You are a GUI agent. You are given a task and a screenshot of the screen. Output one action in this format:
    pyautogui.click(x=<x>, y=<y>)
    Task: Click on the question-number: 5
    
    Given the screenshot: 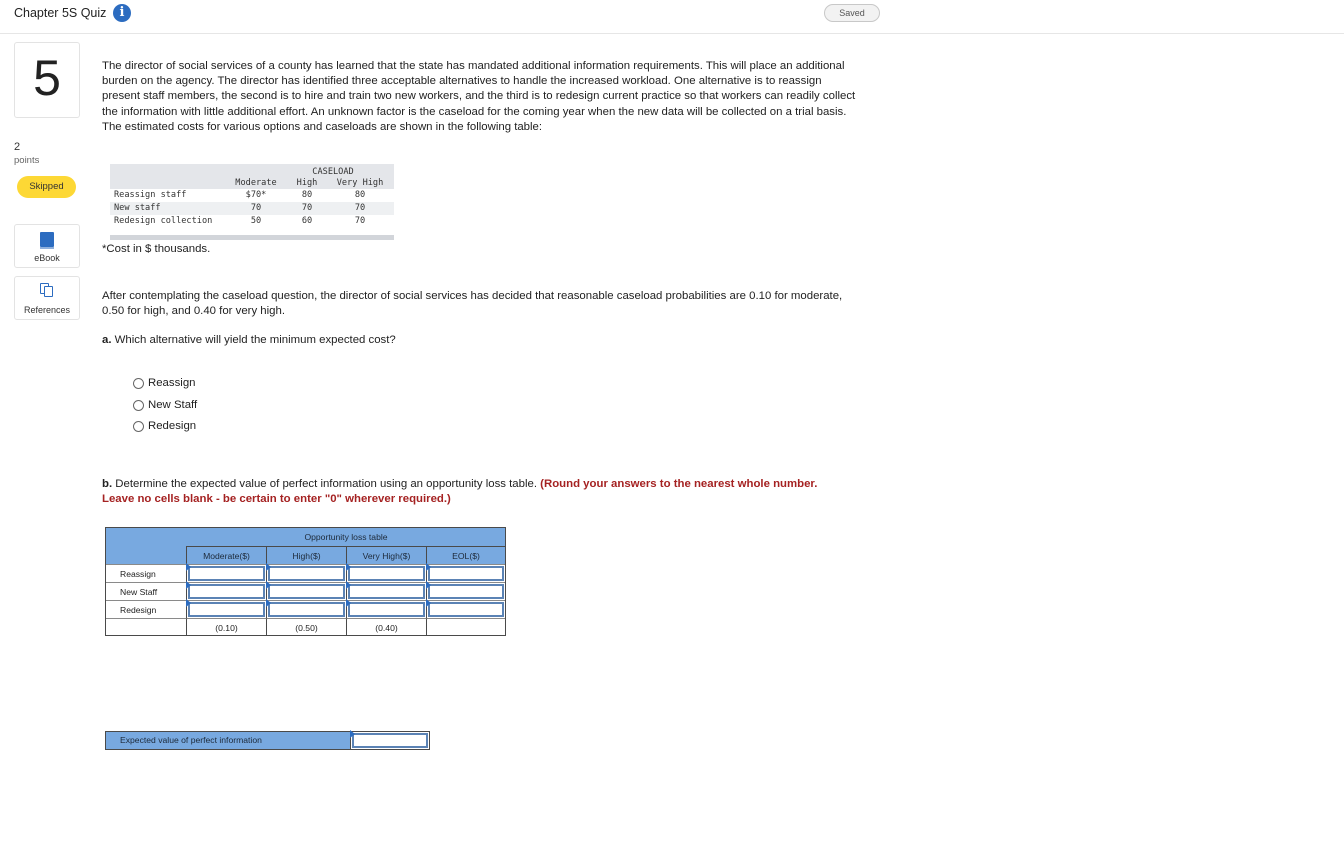 What is the action you would take?
    pyautogui.click(x=47, y=78)
    